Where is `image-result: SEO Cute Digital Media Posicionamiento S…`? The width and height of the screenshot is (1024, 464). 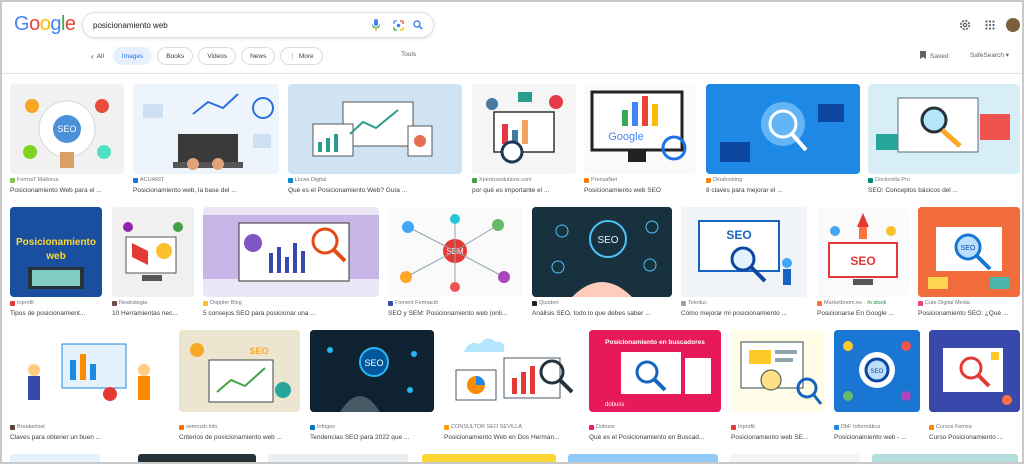
image-result: SEO Cute Digital Media Posicionamiento S… is located at coordinates (969, 262).